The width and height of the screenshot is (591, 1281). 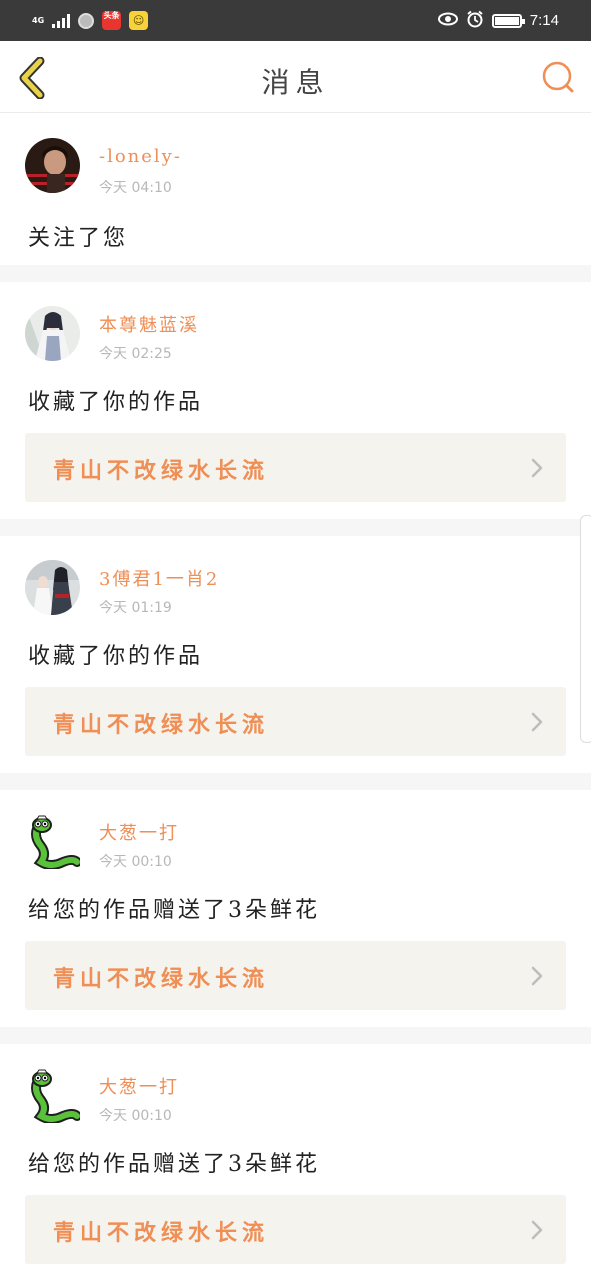 I want to click on timestamp: 今天 02:25, so click(x=135, y=354).